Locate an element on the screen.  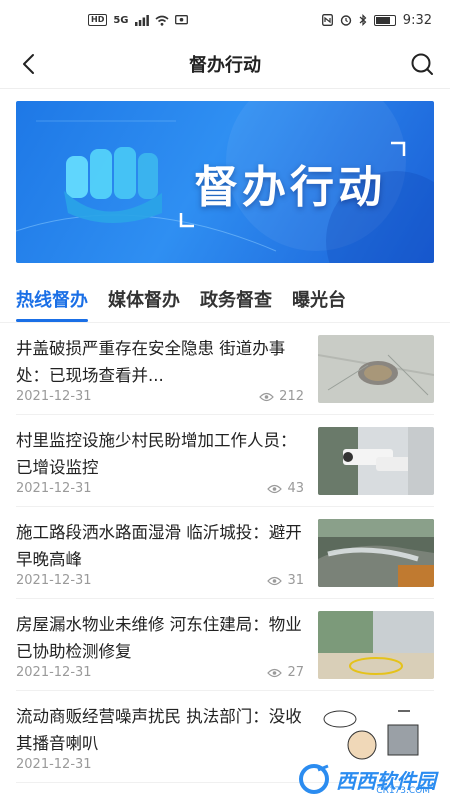
list-item: 施工路段洒水路面湿滑 临沂城投：避开早晚高峰 2021-12-31 31 is located at coordinates (225, 553).